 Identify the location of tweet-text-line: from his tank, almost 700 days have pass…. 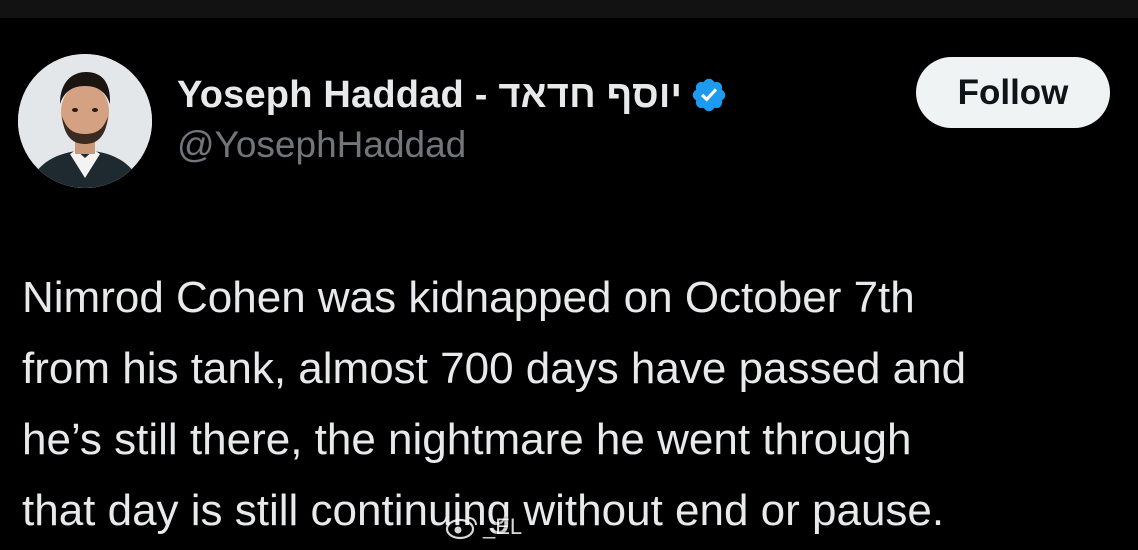
(494, 368).